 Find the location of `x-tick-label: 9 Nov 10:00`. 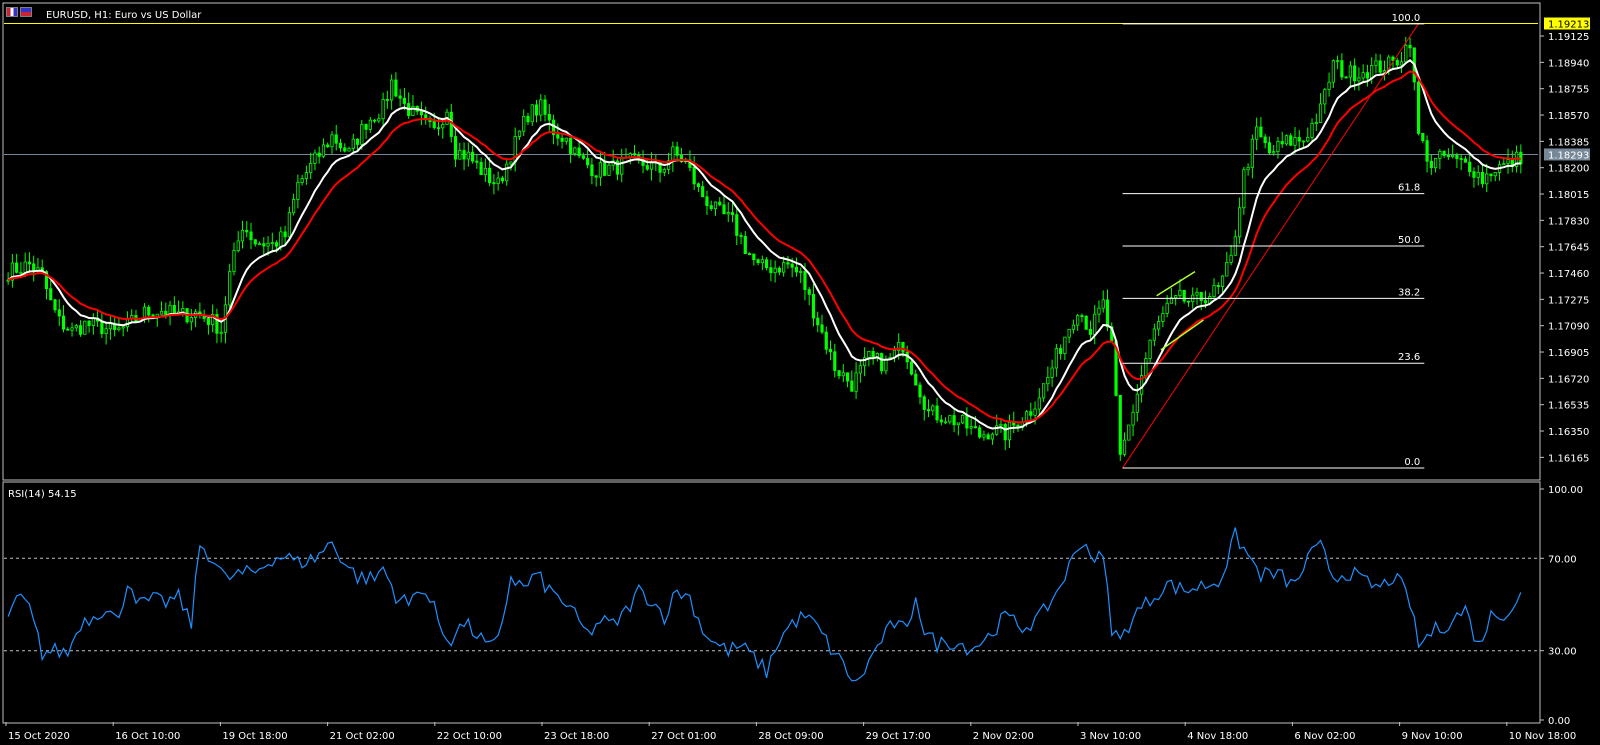

x-tick-label: 9 Nov 10:00 is located at coordinates (1432, 736).